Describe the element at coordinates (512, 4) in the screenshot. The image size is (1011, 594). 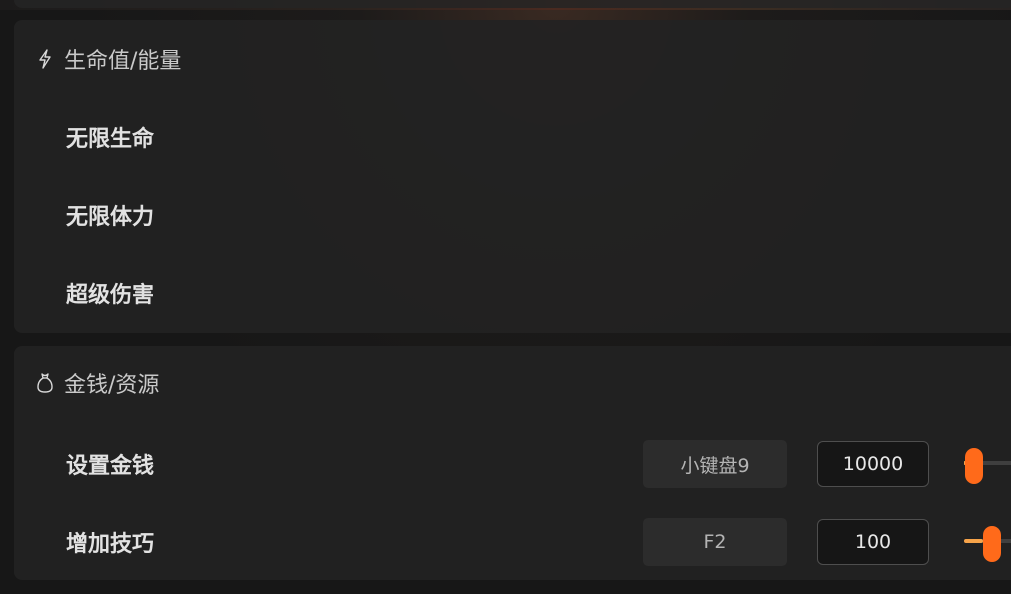
I see `previous-panel-edge` at that location.